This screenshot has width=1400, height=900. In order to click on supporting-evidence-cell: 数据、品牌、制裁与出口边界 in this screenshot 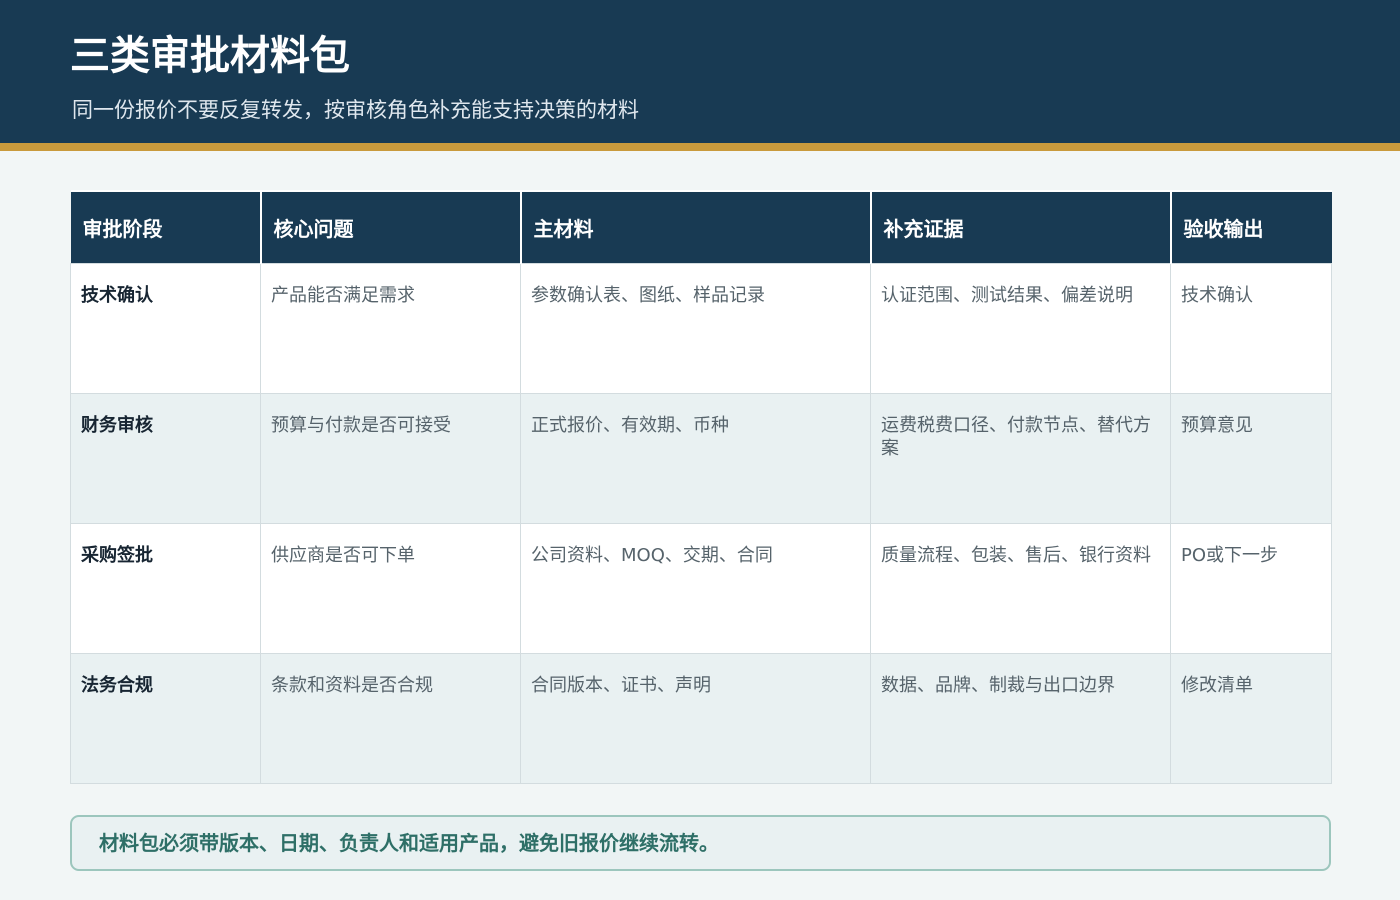, I will do `click(1020, 718)`.